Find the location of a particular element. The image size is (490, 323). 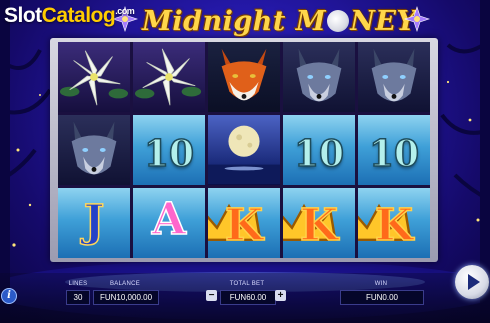

symbol-ace: A is located at coordinates (169, 223).